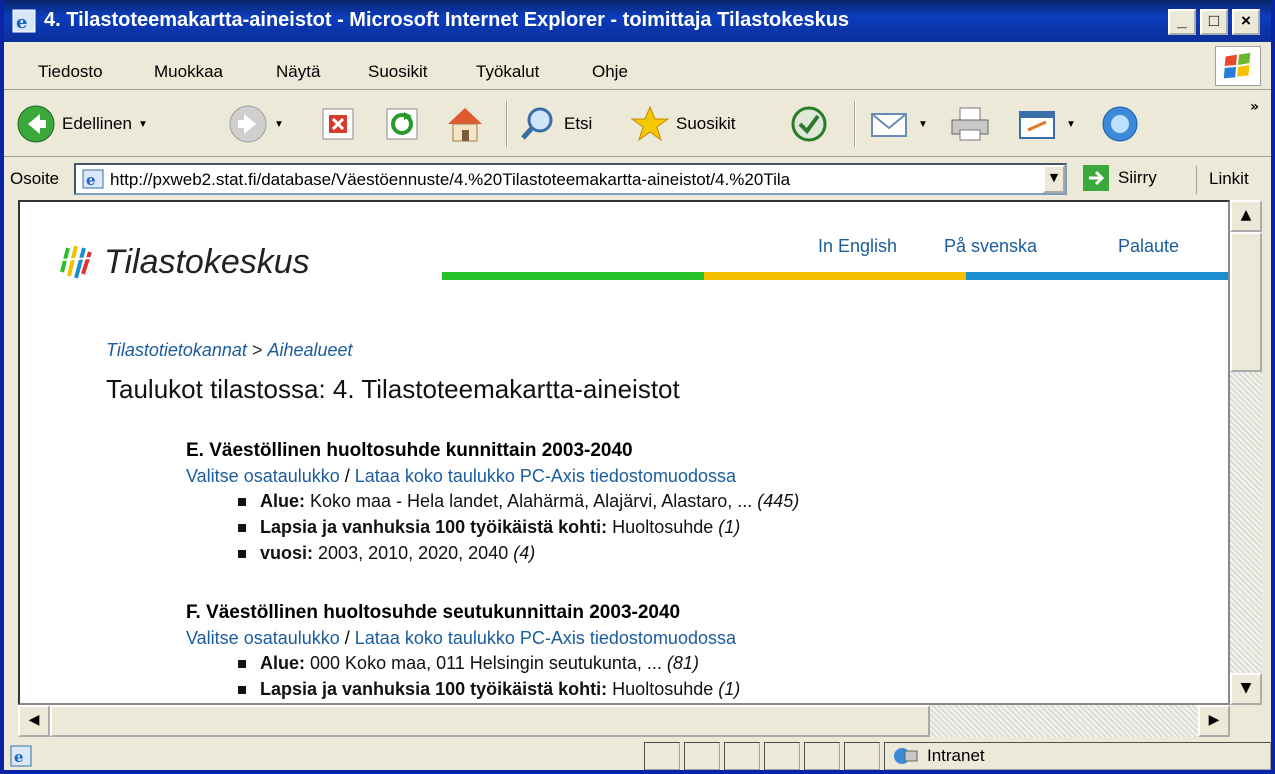  Describe the element at coordinates (518, 553) in the screenshot. I see `list-item: vuosi: 2003, 2010, 2020, 2040 (4)` at that location.